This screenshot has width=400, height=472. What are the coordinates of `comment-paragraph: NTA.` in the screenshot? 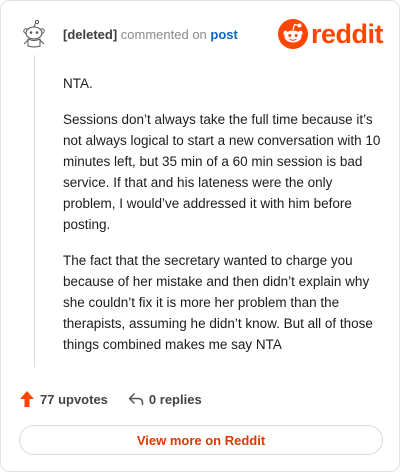 It's located at (78, 83).